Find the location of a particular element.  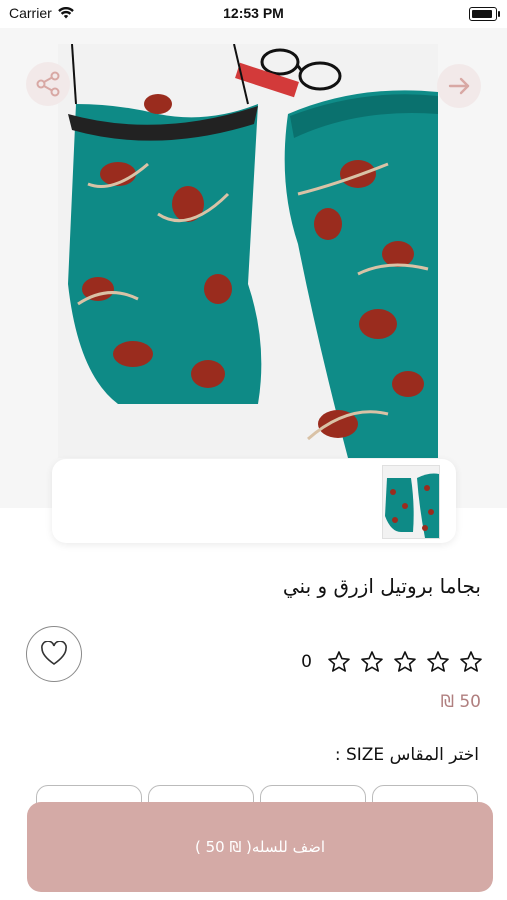

share-icon is located at coordinates (48, 84).